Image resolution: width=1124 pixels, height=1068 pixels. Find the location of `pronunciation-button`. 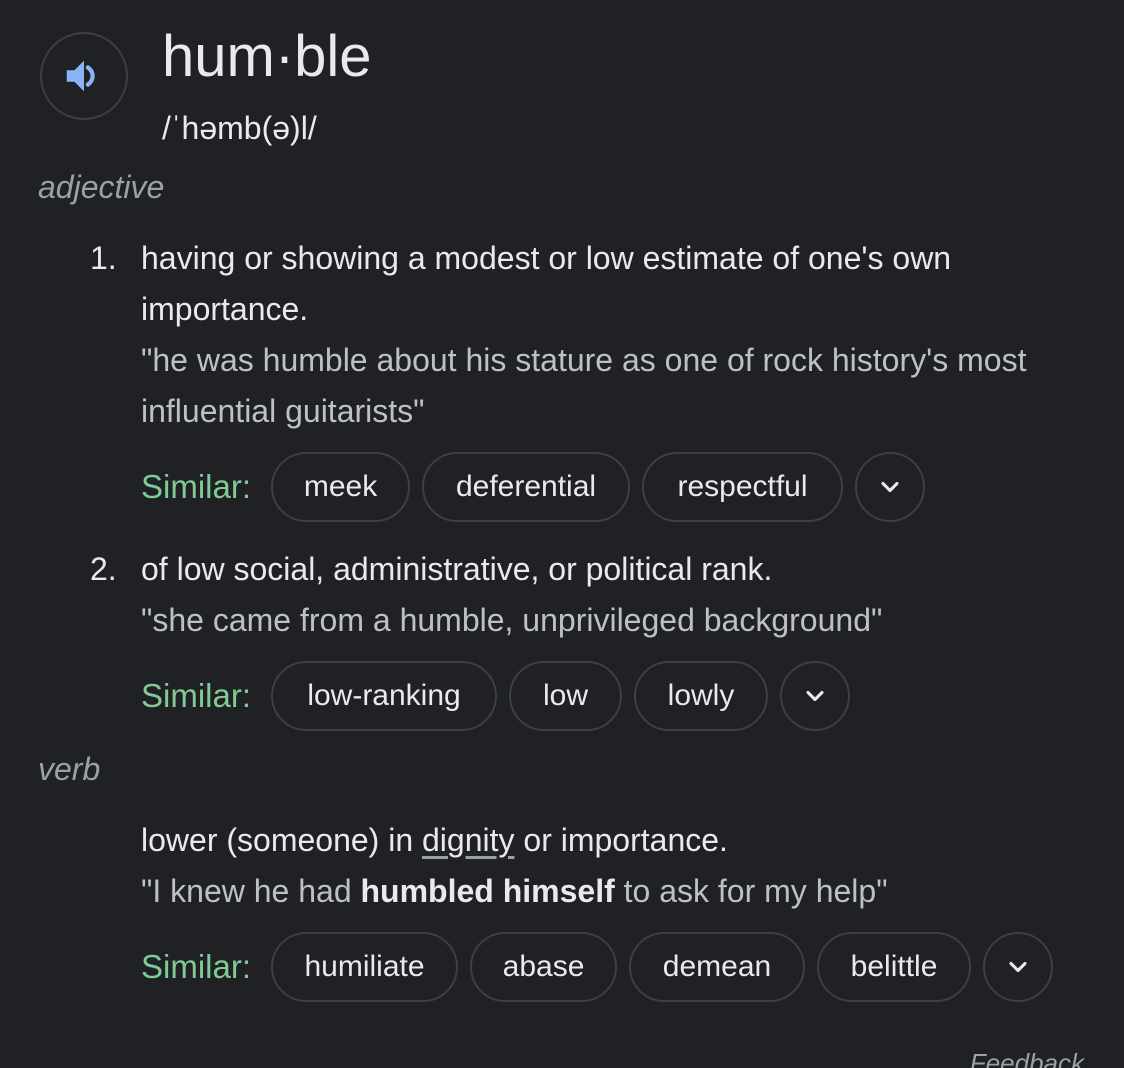

pronunciation-button is located at coordinates (84, 76).